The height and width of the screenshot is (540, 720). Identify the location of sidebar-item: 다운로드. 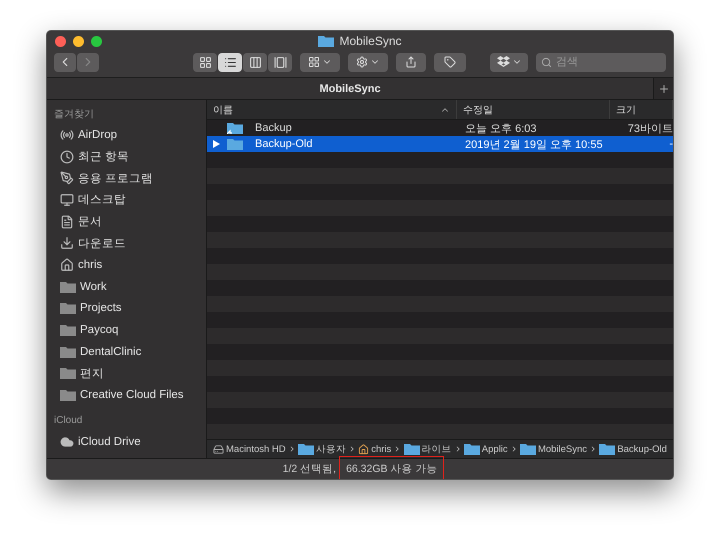
(130, 243).